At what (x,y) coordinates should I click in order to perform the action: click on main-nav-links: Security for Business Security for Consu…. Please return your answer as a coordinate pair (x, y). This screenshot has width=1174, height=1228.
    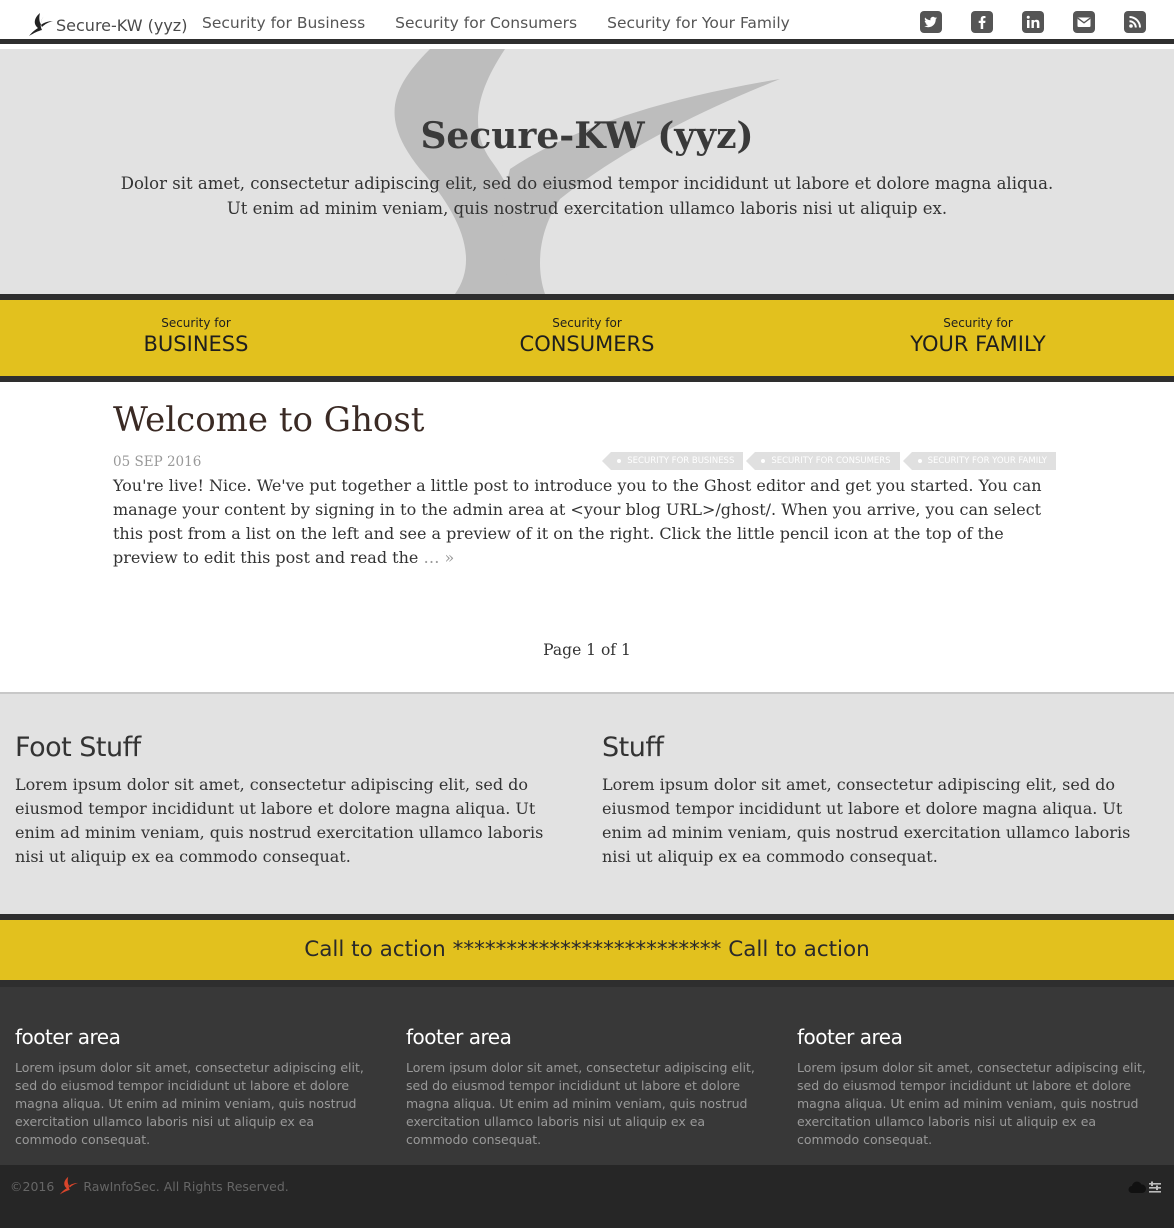
    Looking at the image, I should click on (511, 23).